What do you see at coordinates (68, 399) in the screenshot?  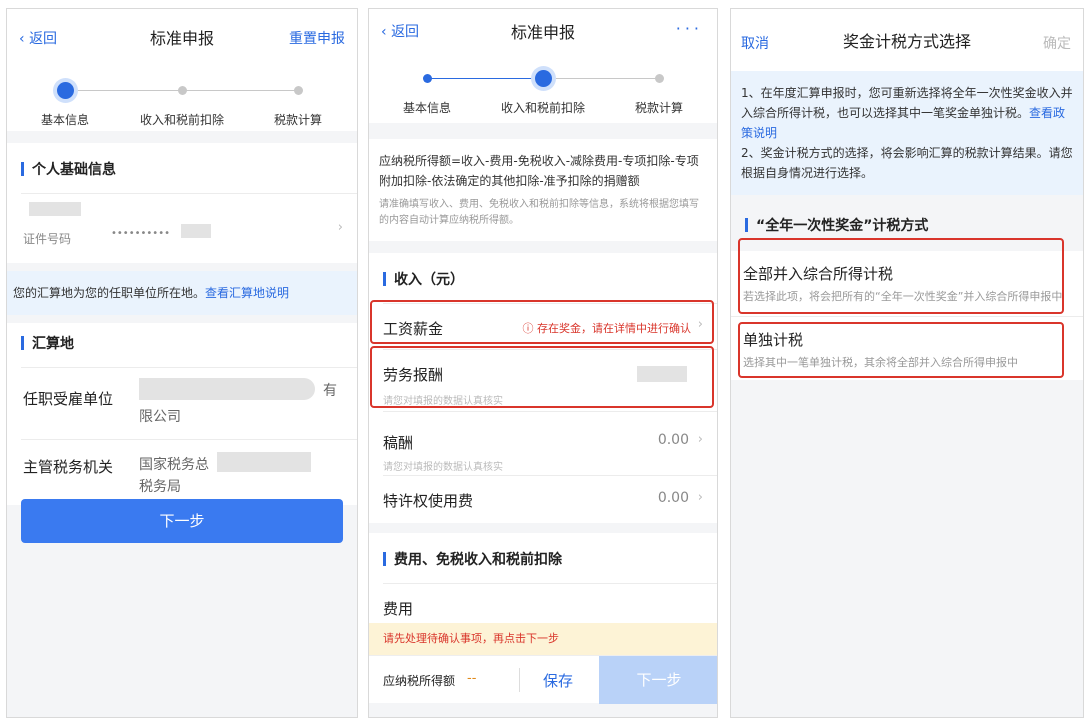 I see `employer-label: 任职受雇单位` at bounding box center [68, 399].